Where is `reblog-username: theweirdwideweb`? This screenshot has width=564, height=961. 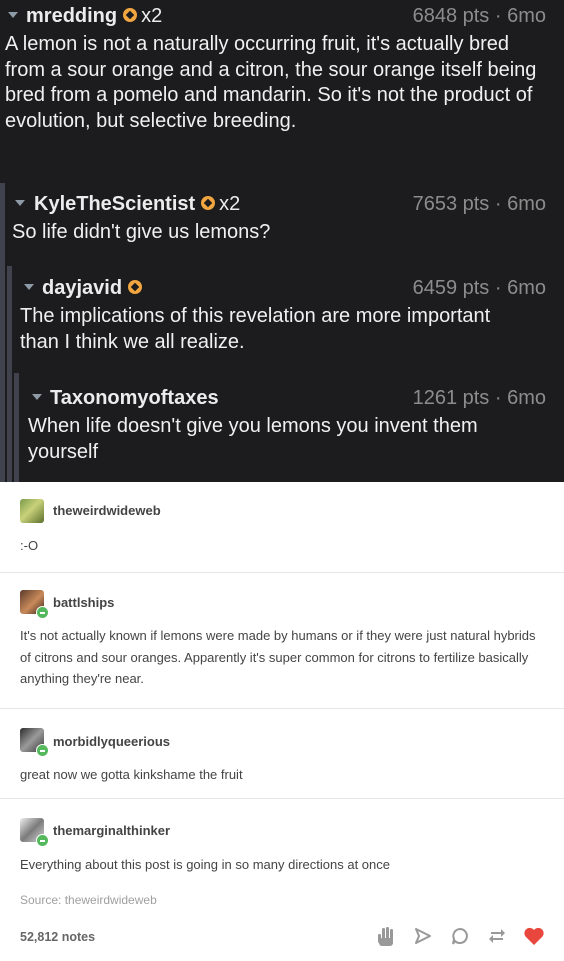 reblog-username: theweirdwideweb is located at coordinates (107, 510).